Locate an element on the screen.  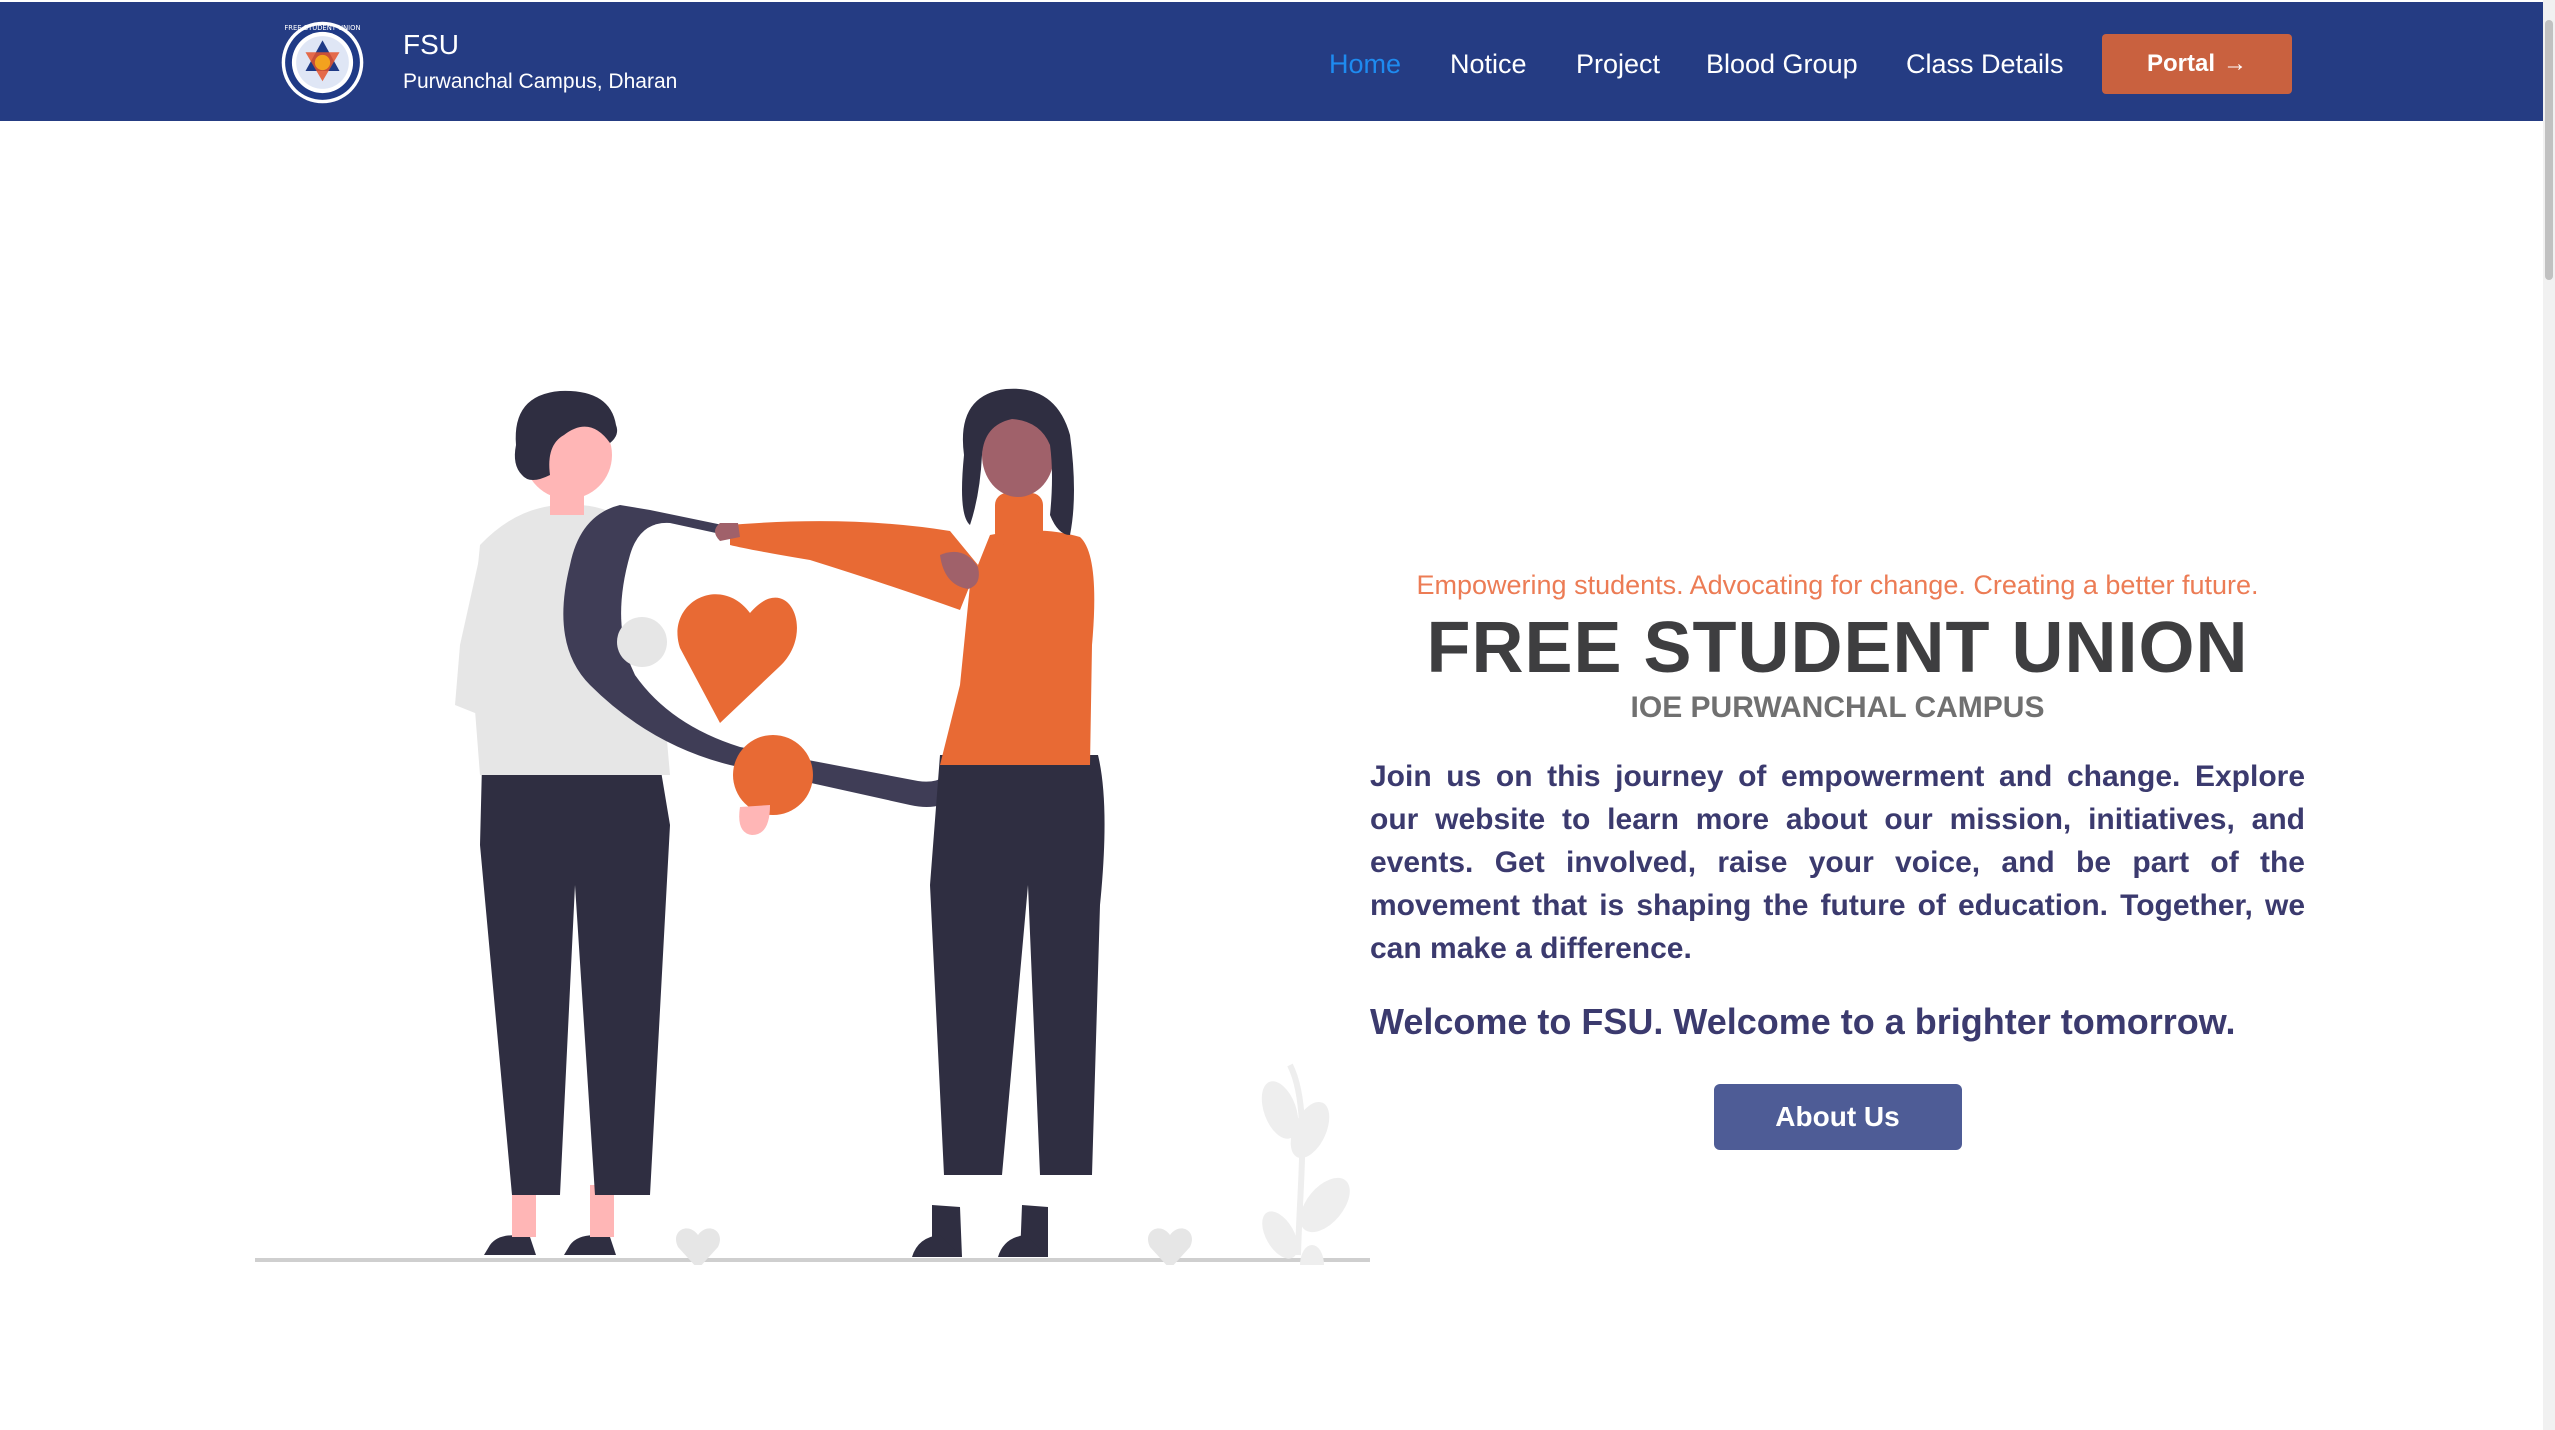
nav-class-details: Class Details is located at coordinates (1985, 64).